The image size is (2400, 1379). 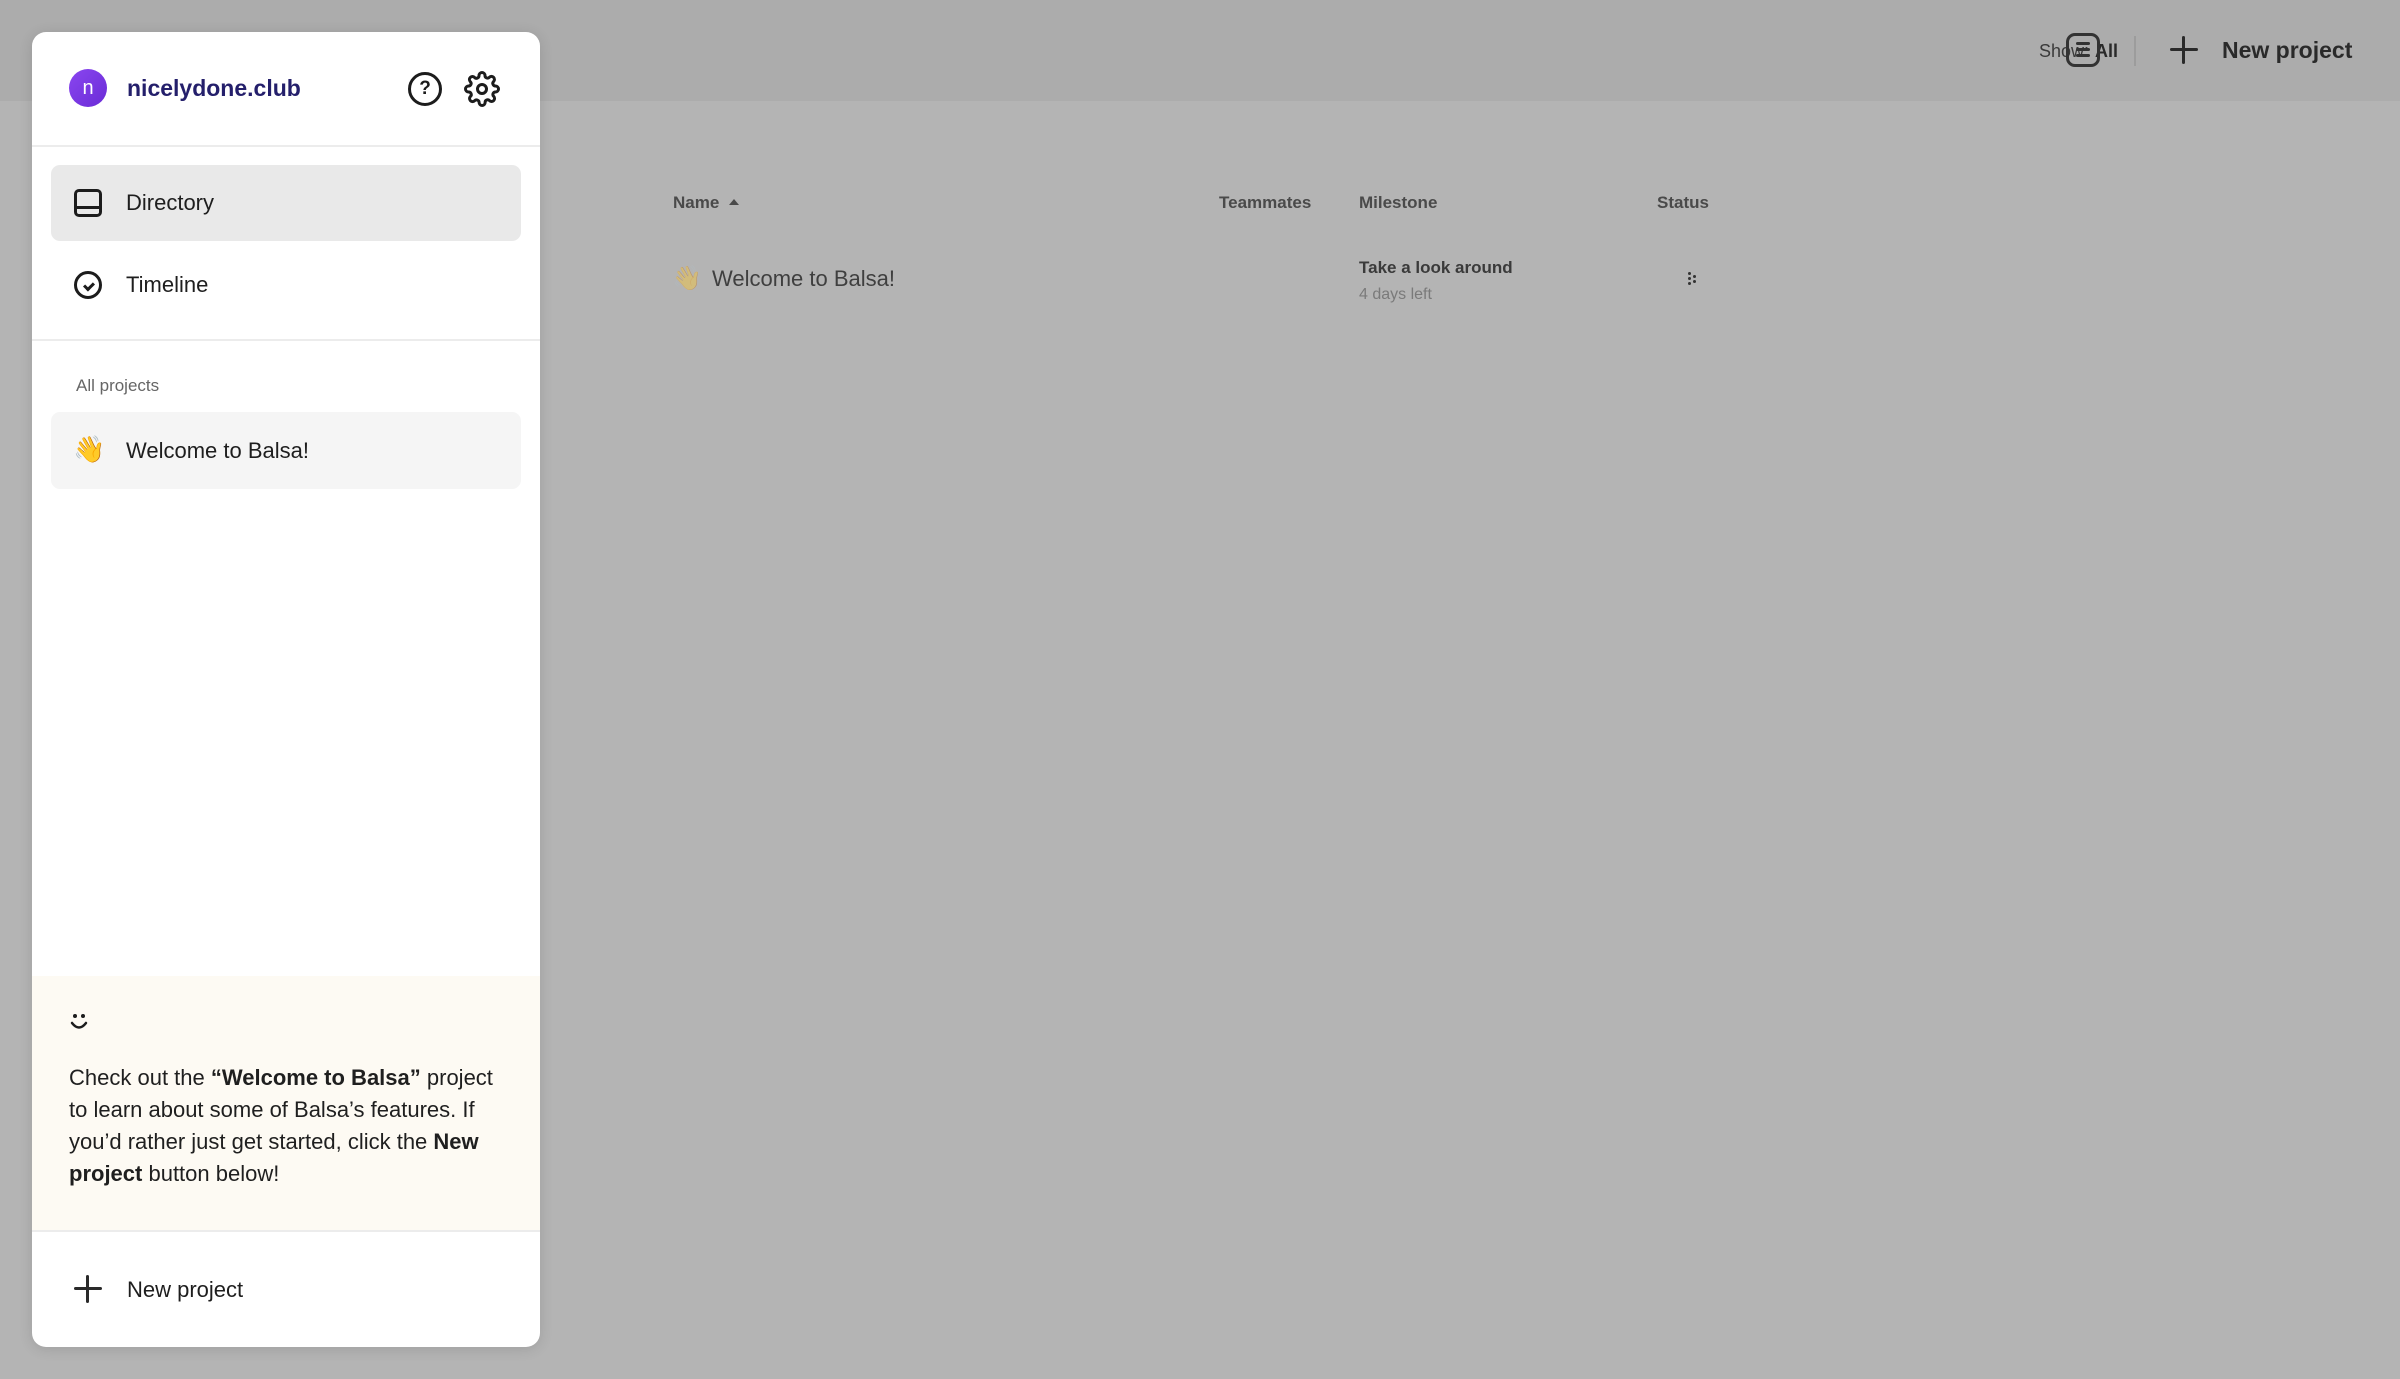 I want to click on sidebar-header: n nicelydone.club ?, so click(x=286, y=89).